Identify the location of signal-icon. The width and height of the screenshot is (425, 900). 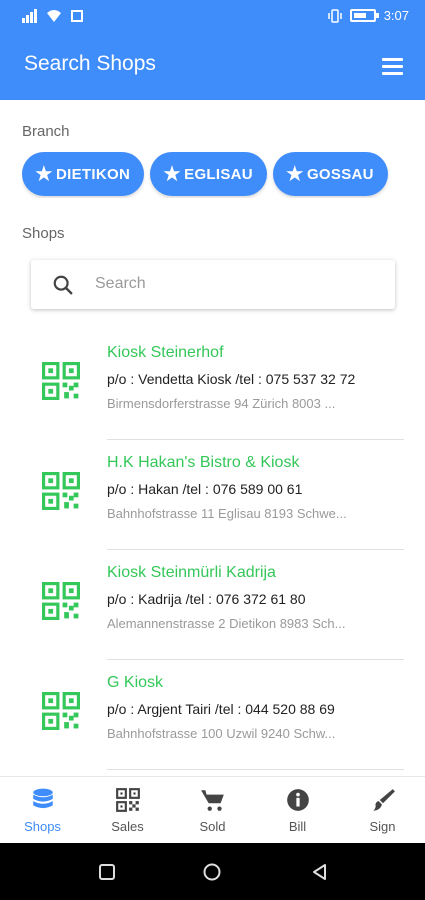
(29, 16).